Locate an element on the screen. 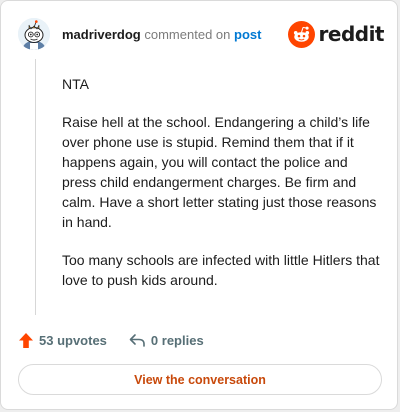  comment-header: madriverdog commented on post reddit is located at coordinates (201, 35).